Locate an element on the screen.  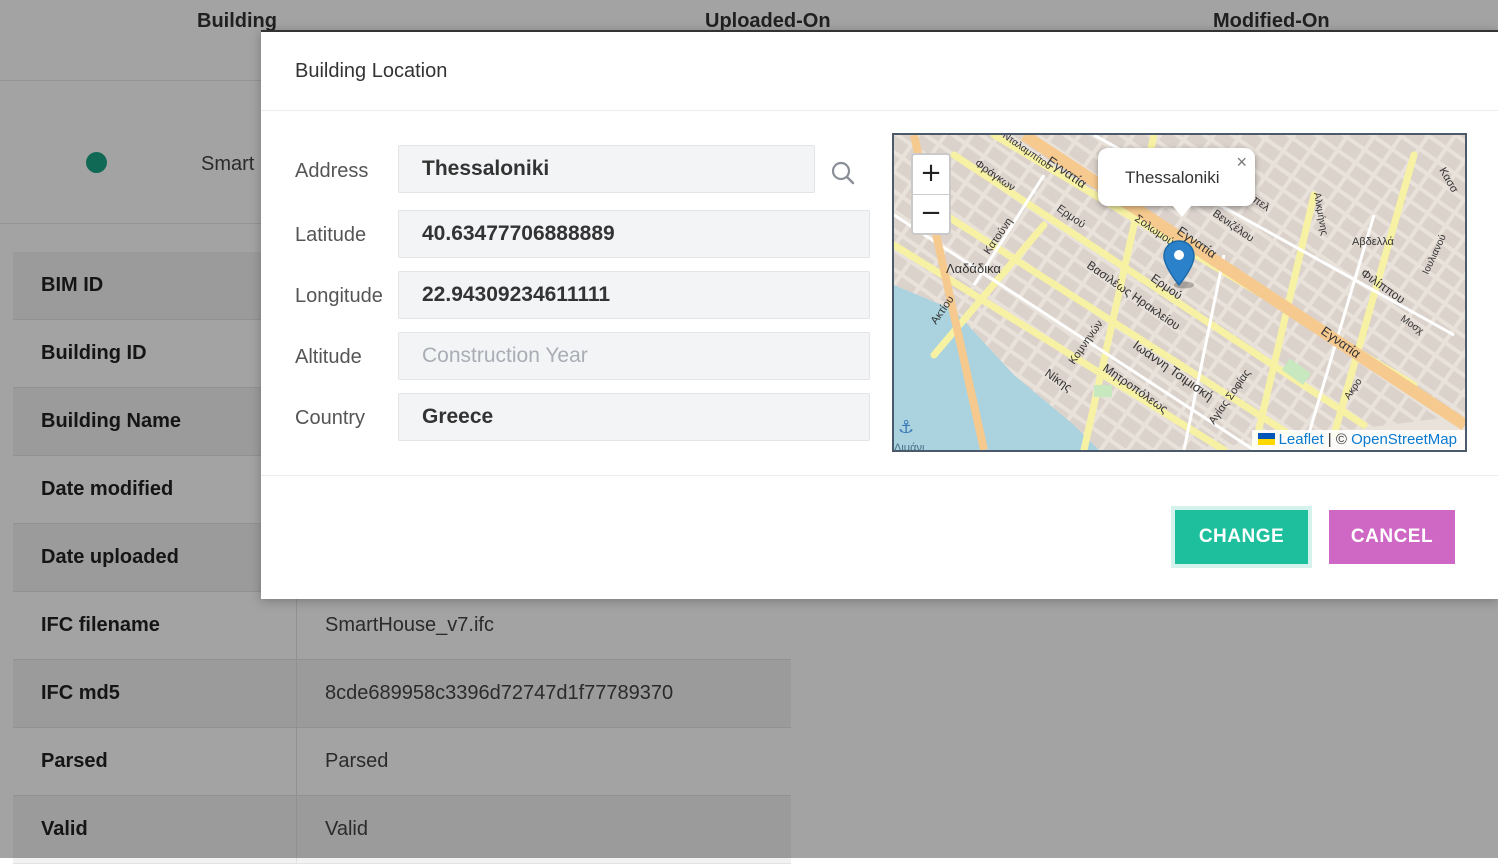
map-label: Αβδελλά is located at coordinates (1373, 242).